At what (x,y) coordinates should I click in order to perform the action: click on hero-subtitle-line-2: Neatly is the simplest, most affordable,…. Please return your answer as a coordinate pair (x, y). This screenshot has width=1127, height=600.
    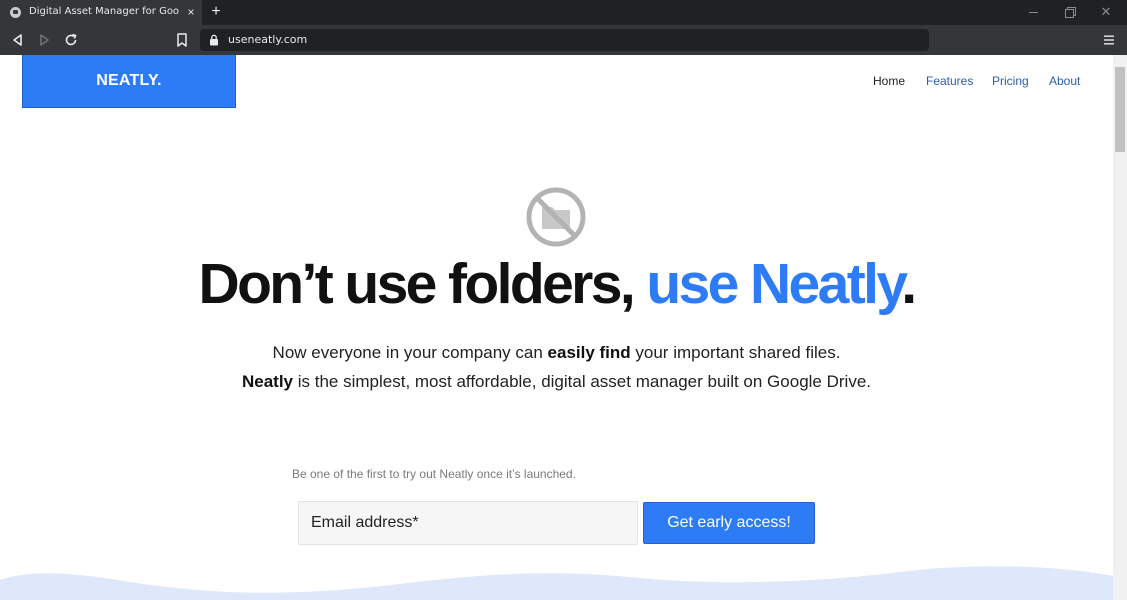
    Looking at the image, I should click on (556, 382).